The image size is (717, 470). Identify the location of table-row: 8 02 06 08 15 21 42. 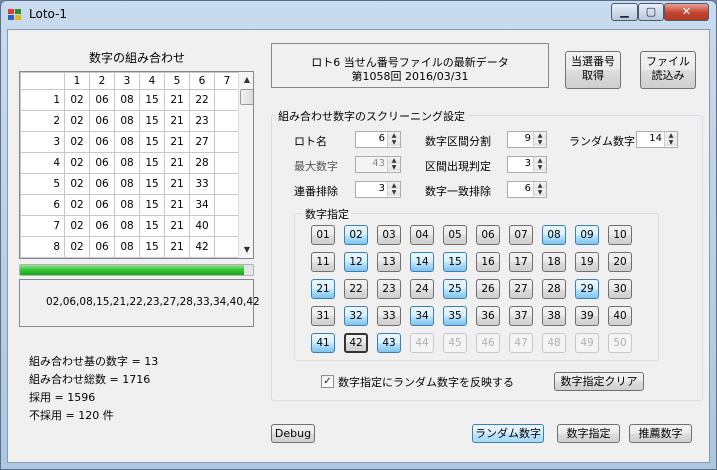
(130, 247).